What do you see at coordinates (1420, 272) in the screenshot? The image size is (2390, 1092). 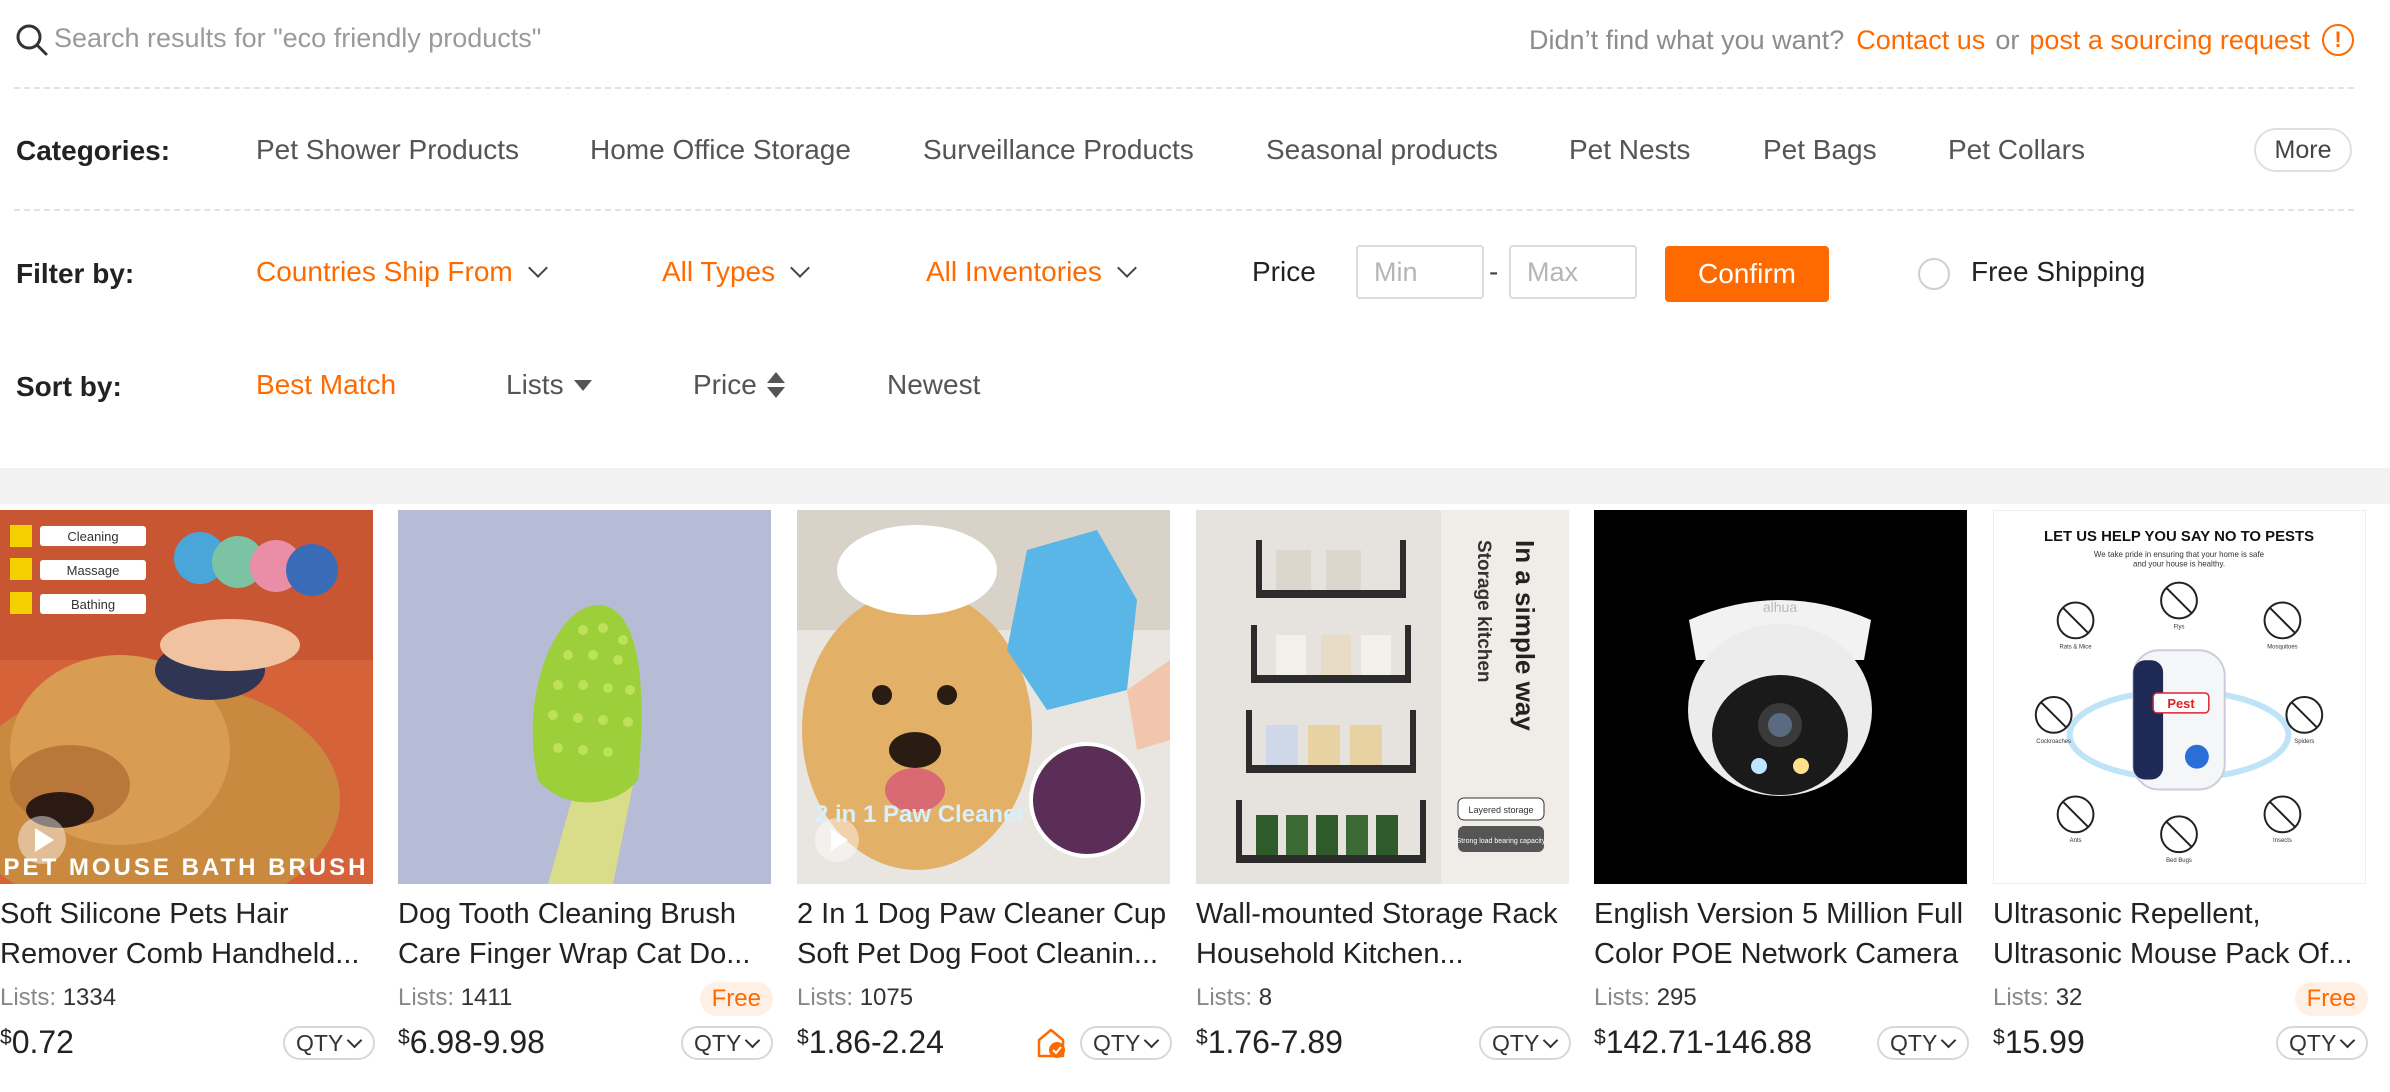 I see `price-min-input` at bounding box center [1420, 272].